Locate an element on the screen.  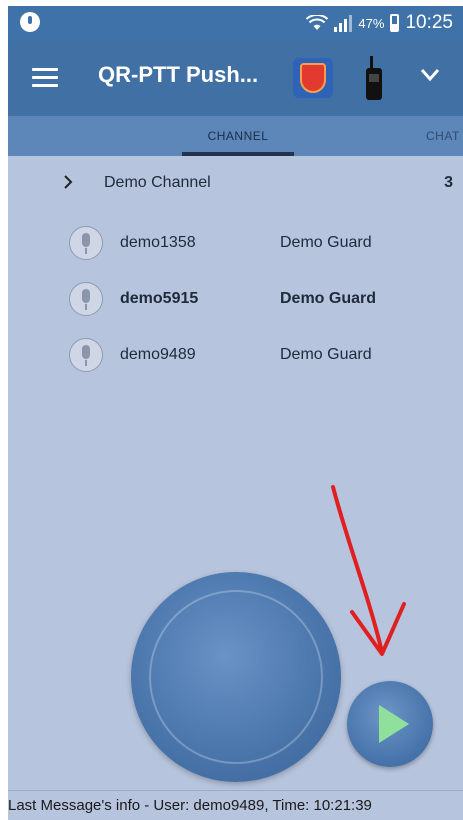
tab-channel: CHANNEL is located at coordinates (238, 136).